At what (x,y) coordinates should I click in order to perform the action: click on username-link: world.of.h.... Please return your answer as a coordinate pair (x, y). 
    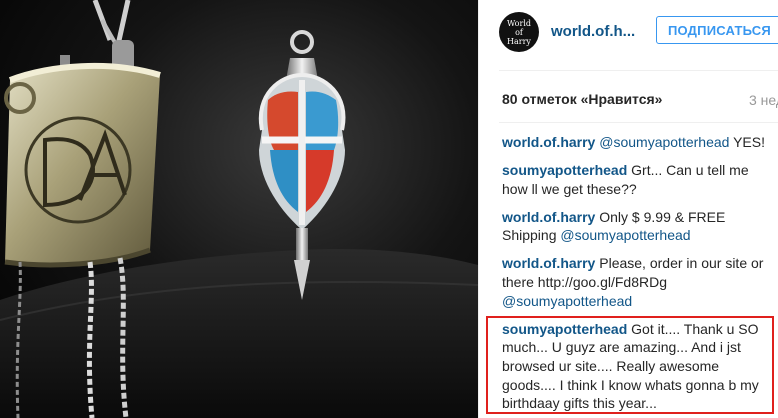
    Looking at the image, I should click on (593, 31).